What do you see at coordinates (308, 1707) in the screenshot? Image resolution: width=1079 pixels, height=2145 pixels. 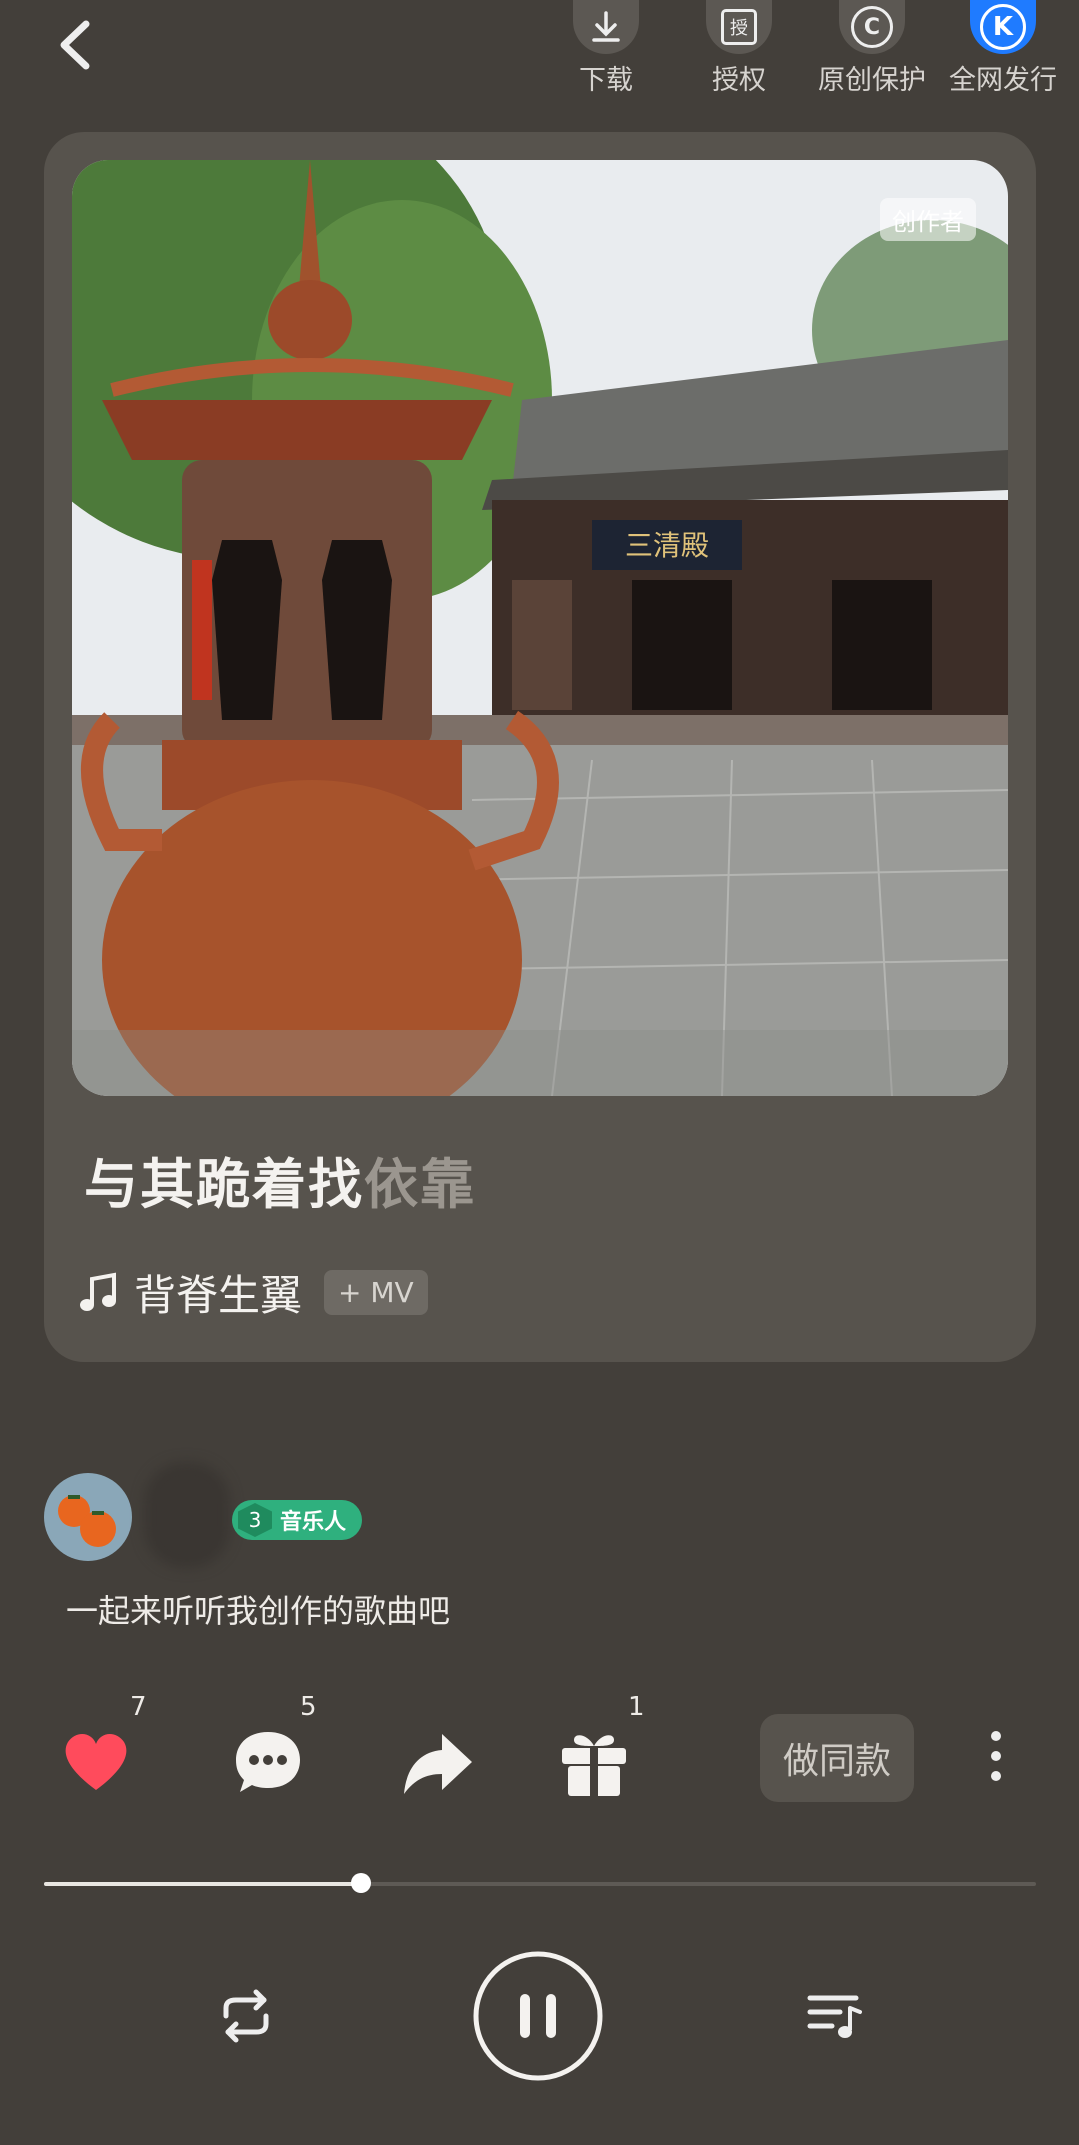 I see `comment-count: 5` at bounding box center [308, 1707].